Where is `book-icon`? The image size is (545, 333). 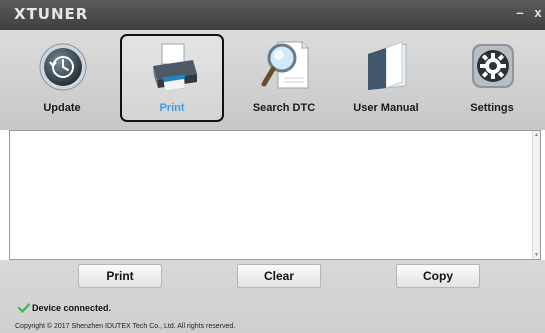 book-icon is located at coordinates (387, 65).